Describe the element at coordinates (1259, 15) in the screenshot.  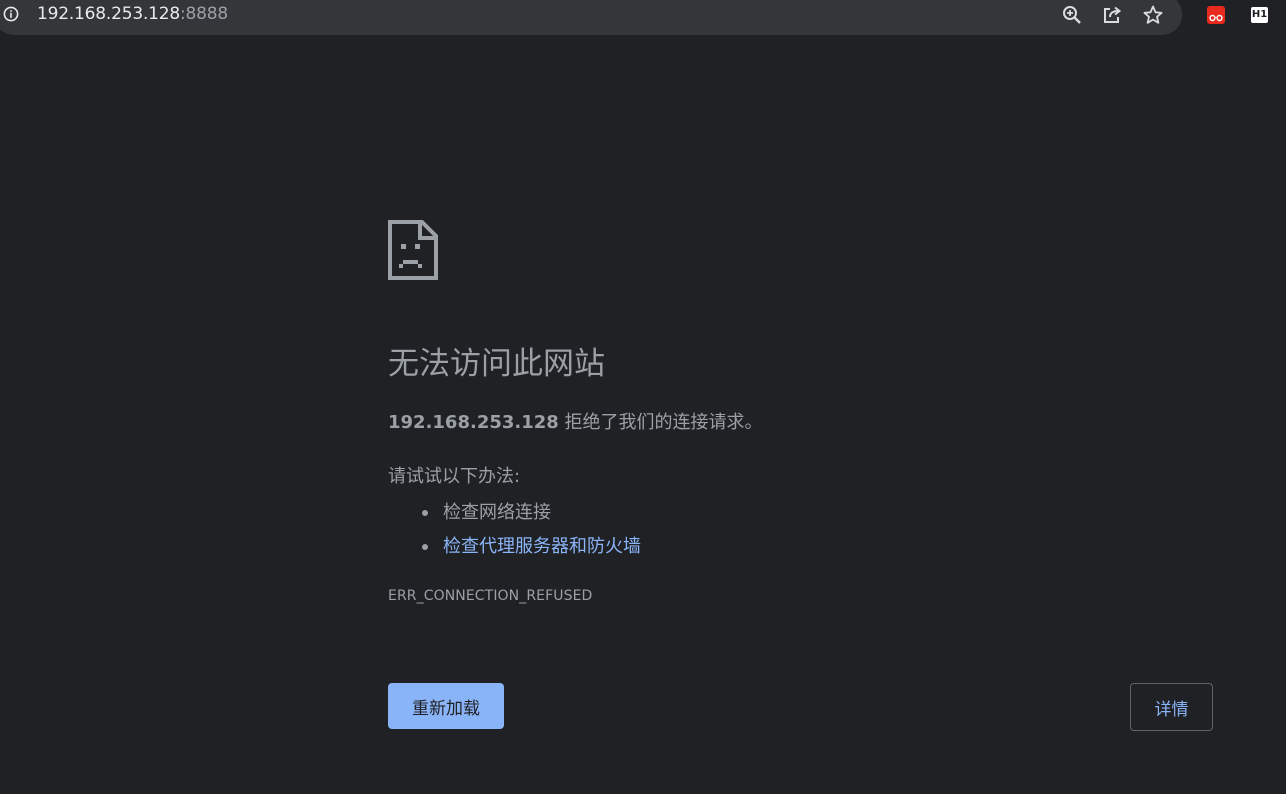
I see `h1-extension-icon: H1` at that location.